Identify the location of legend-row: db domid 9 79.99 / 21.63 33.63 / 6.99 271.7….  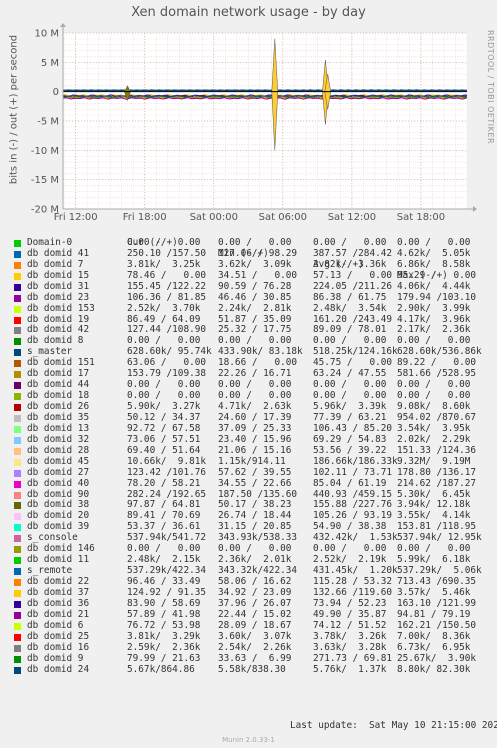
(248, 658).